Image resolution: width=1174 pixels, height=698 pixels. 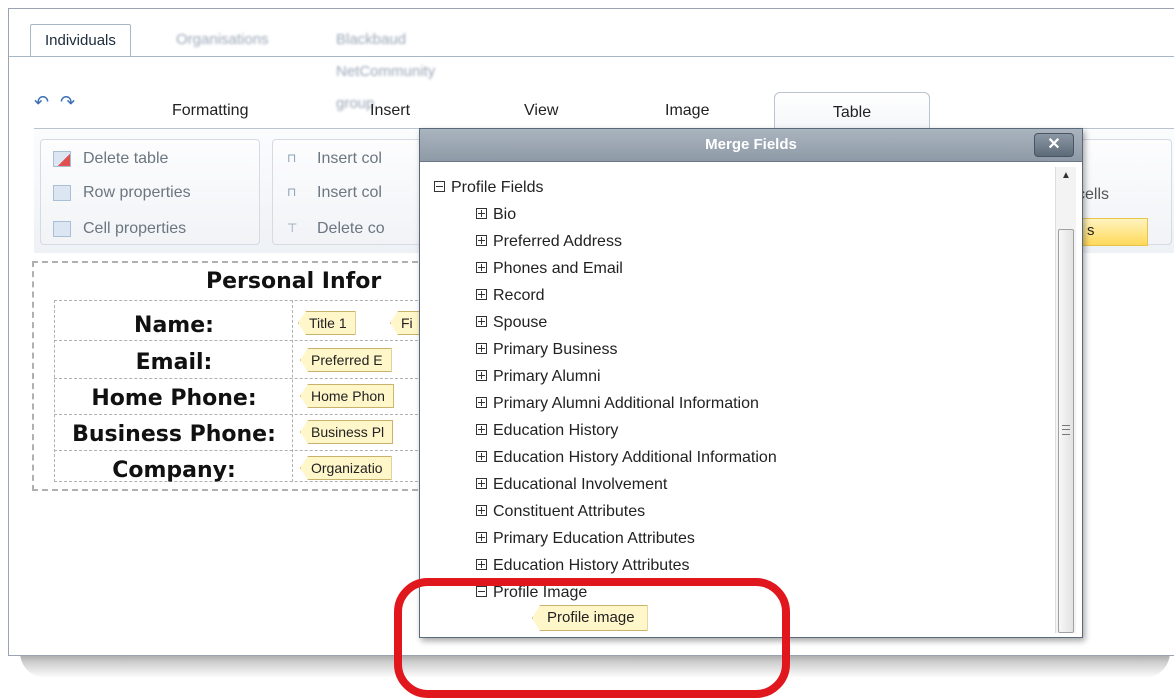 I want to click on delete-table-button: Delete table, so click(x=110, y=159).